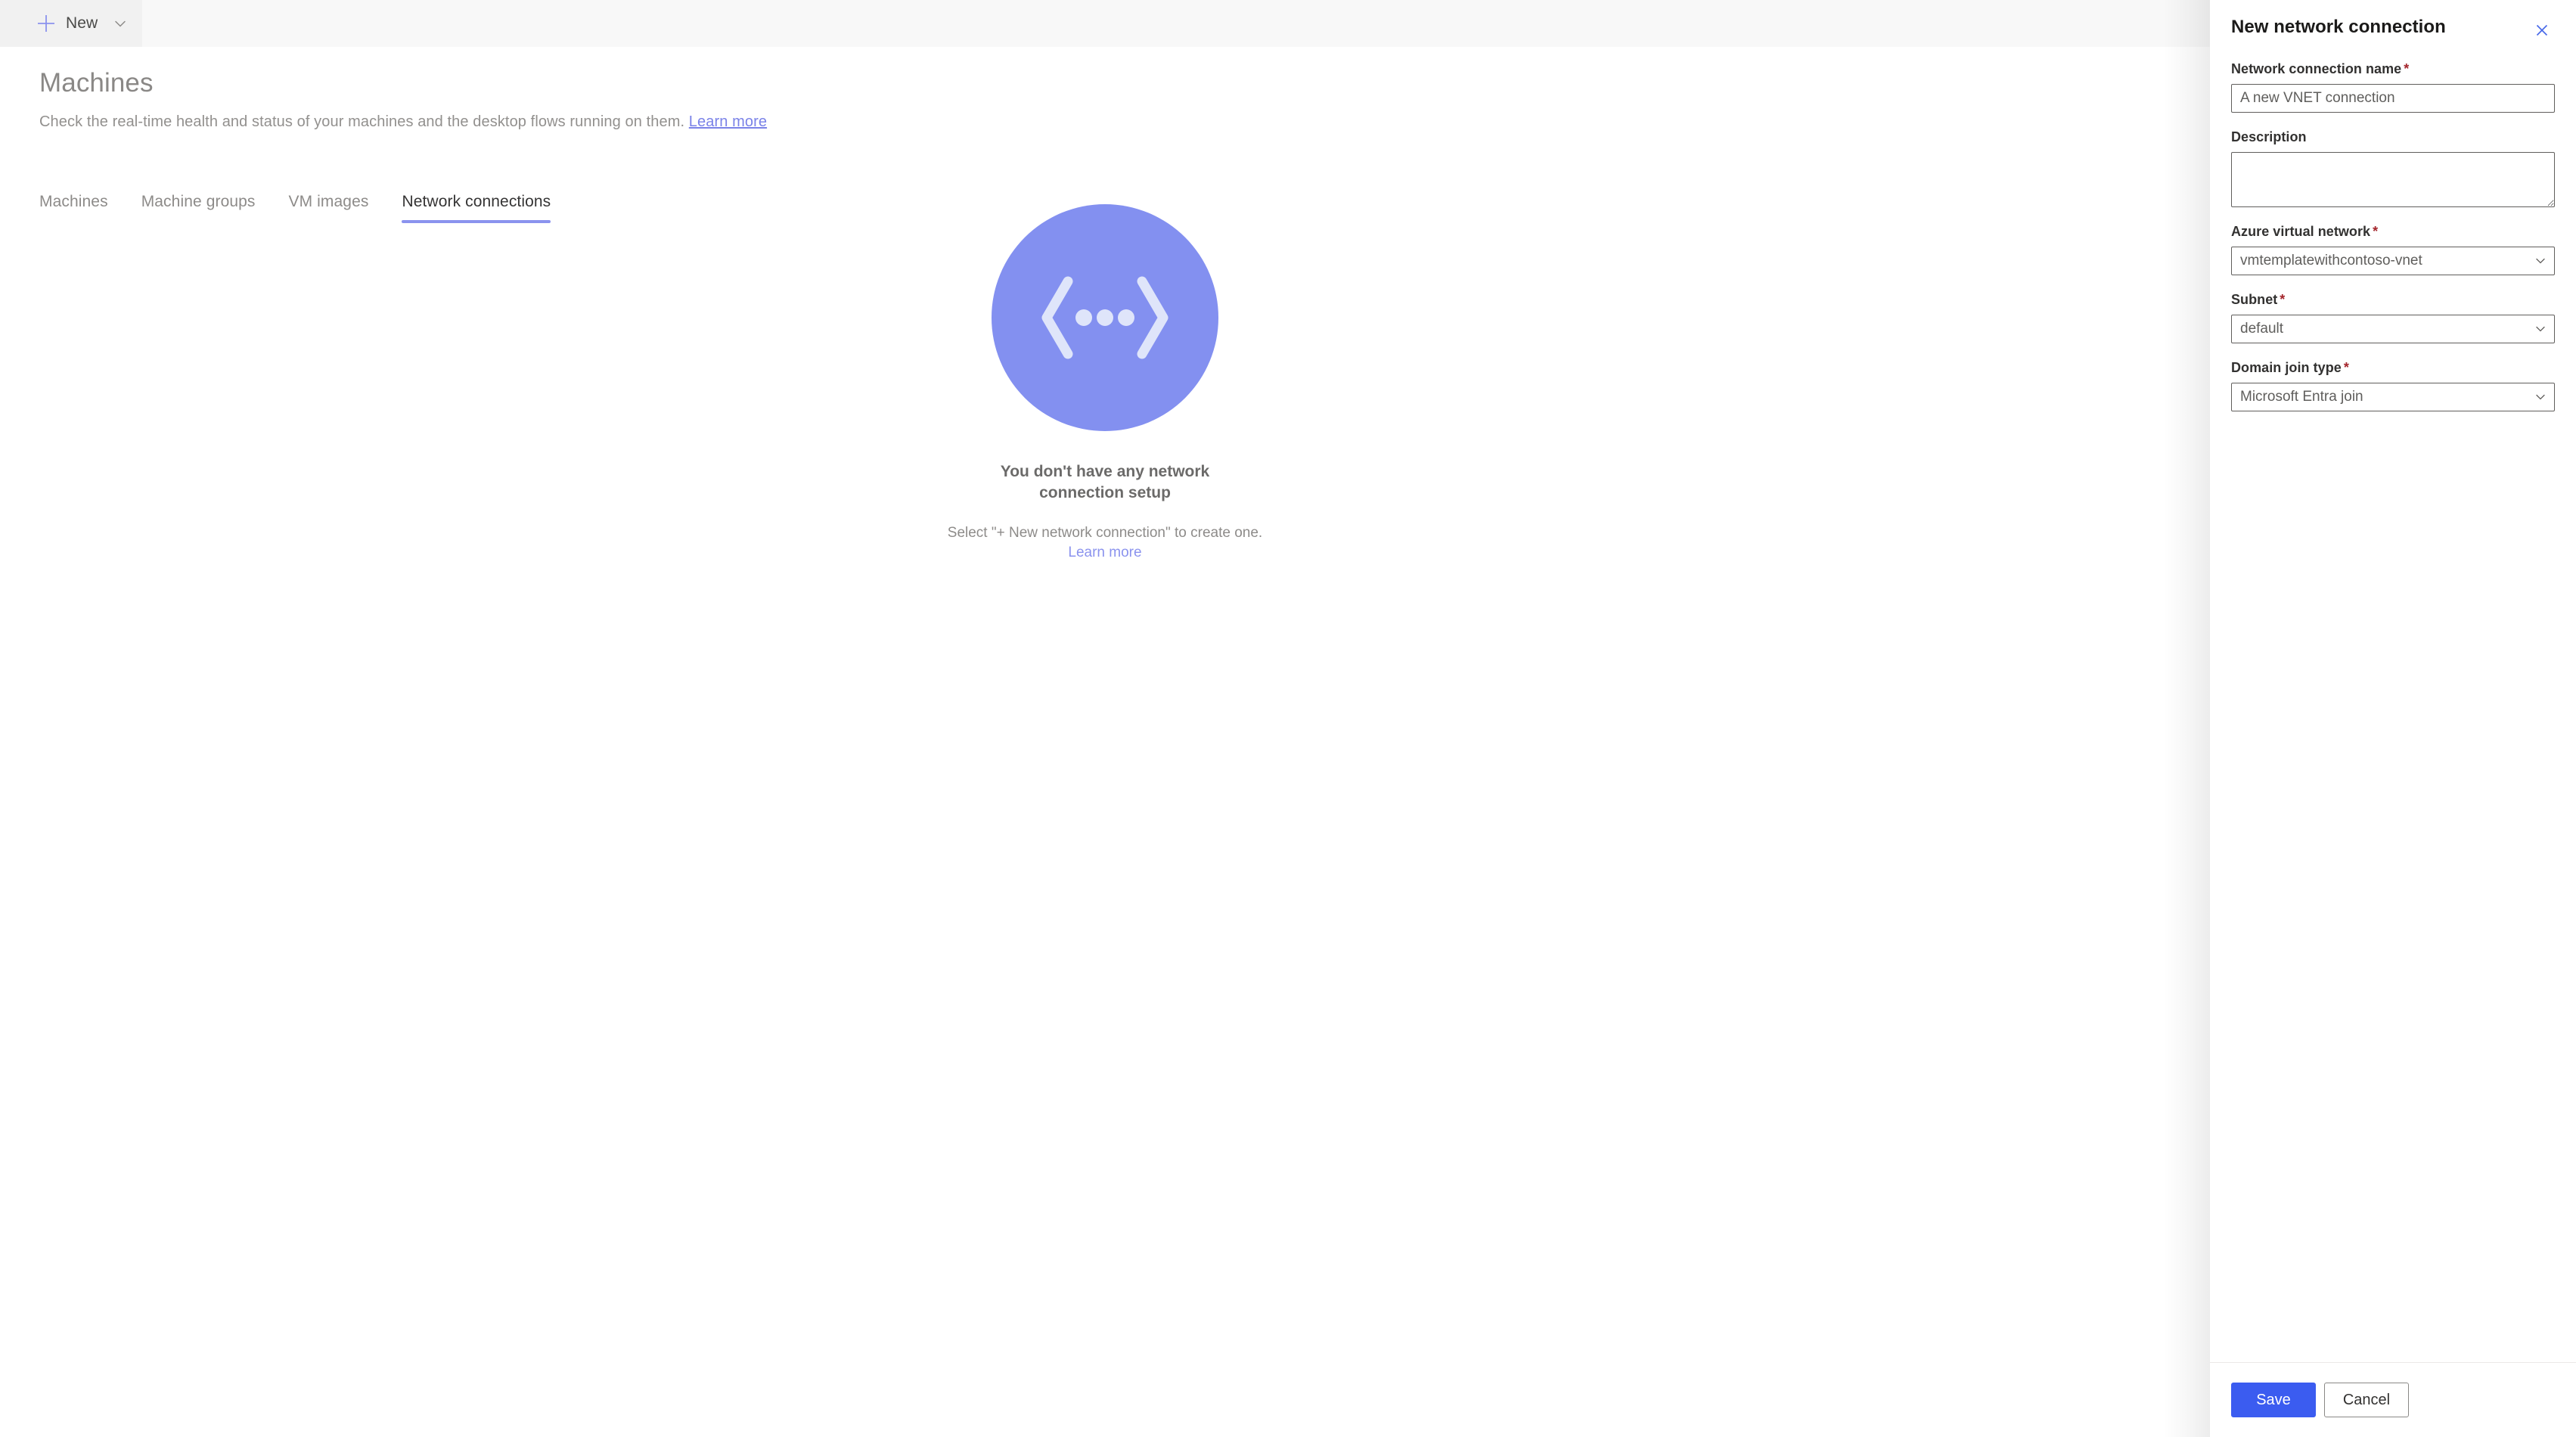 The width and height of the screenshot is (2576, 1437). I want to click on description-label-text: Description, so click(2269, 136).